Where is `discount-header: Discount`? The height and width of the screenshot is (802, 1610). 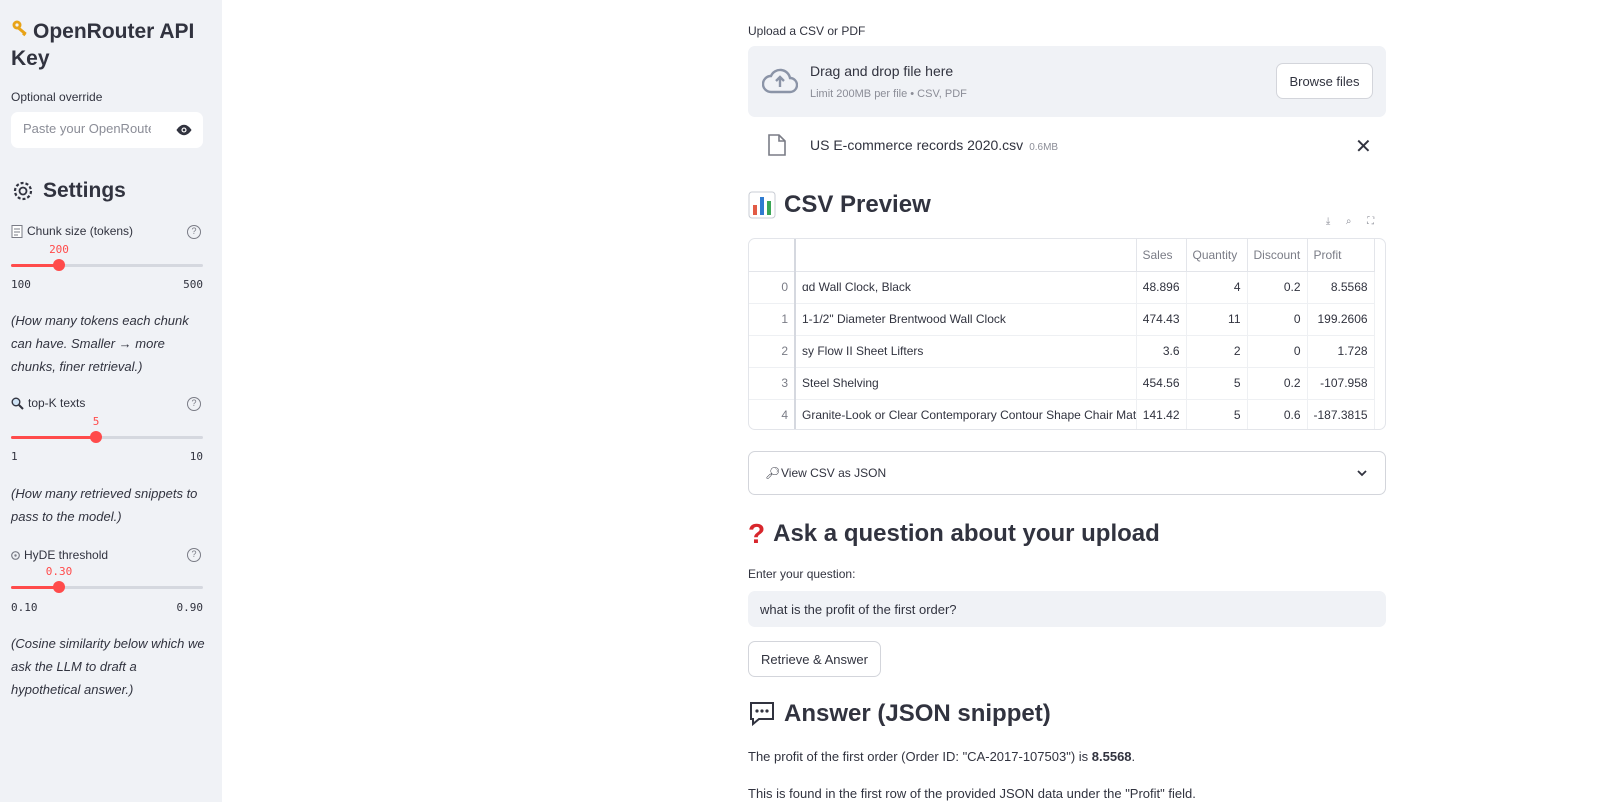 discount-header: Discount is located at coordinates (1277, 255).